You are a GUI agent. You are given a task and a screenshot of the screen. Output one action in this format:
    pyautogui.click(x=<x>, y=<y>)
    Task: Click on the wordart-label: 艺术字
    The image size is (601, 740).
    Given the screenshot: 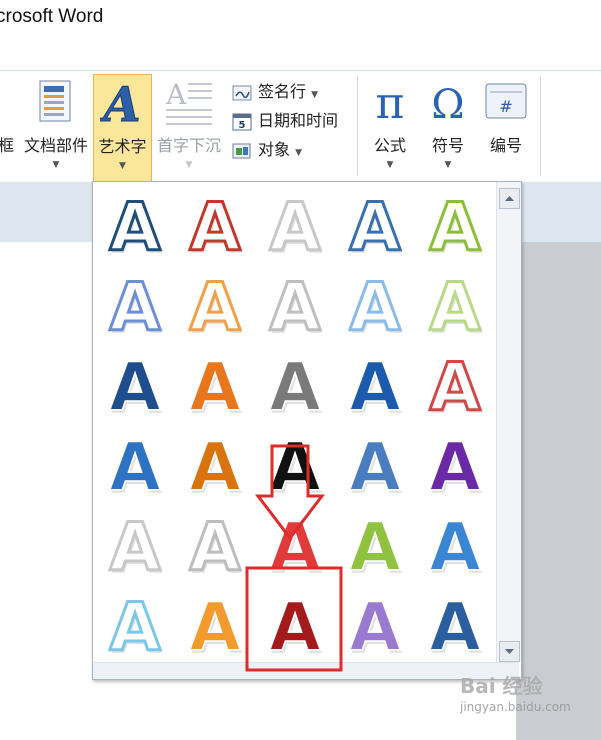 What is the action you would take?
    pyautogui.click(x=122, y=146)
    